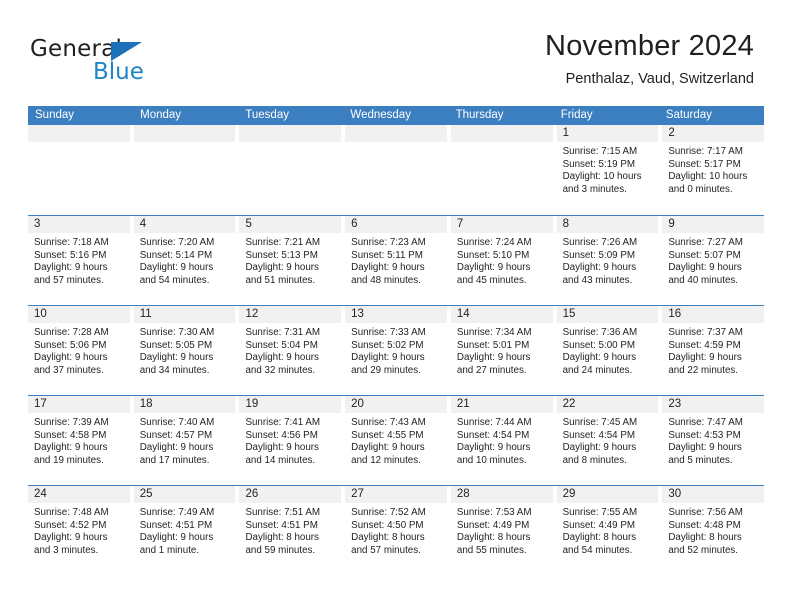  What do you see at coordinates (671, 133) in the screenshot?
I see `day-number: 2` at bounding box center [671, 133].